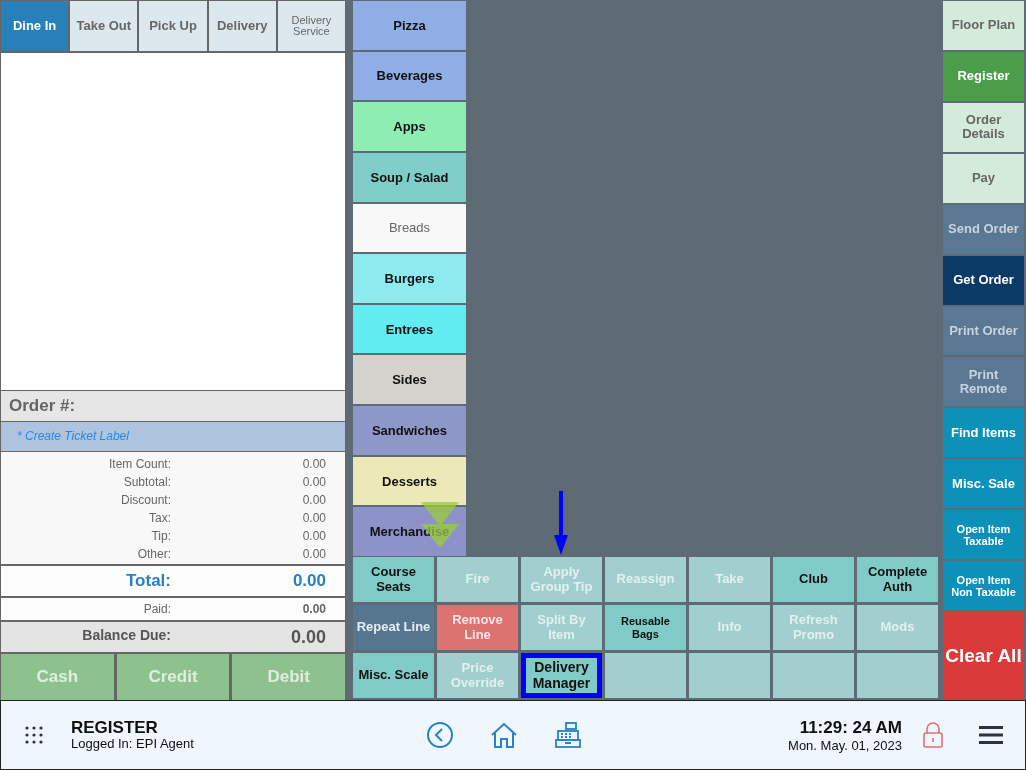  Describe the element at coordinates (156, 609) in the screenshot. I see `paid-label: Paid:` at that location.